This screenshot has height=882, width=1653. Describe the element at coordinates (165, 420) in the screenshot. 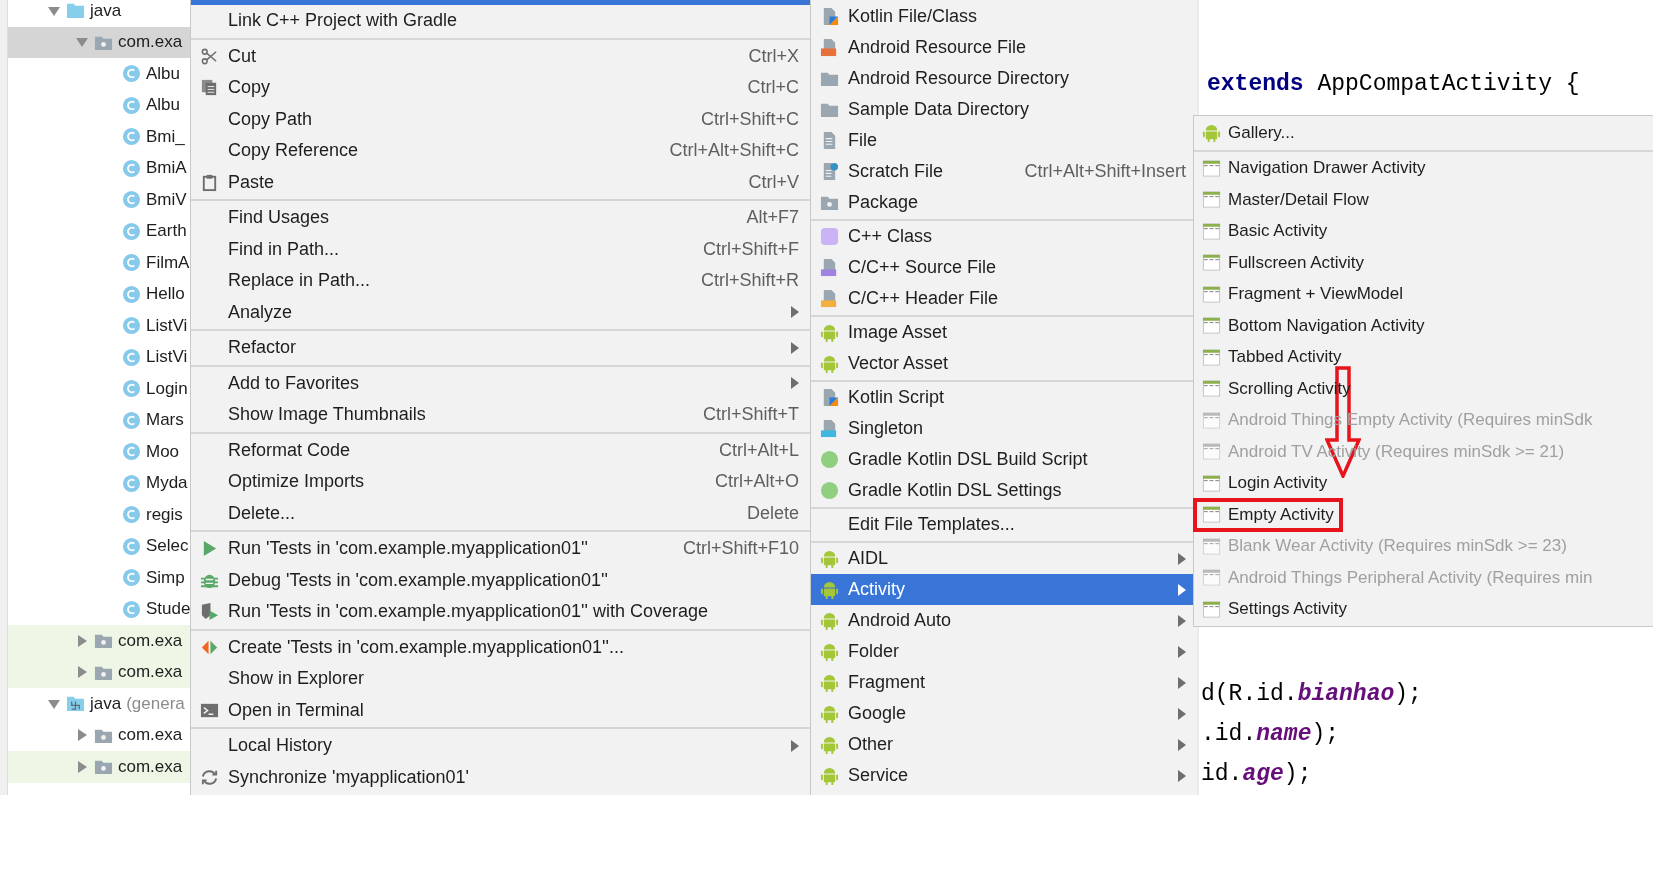

I see `tree-item: Mars` at that location.